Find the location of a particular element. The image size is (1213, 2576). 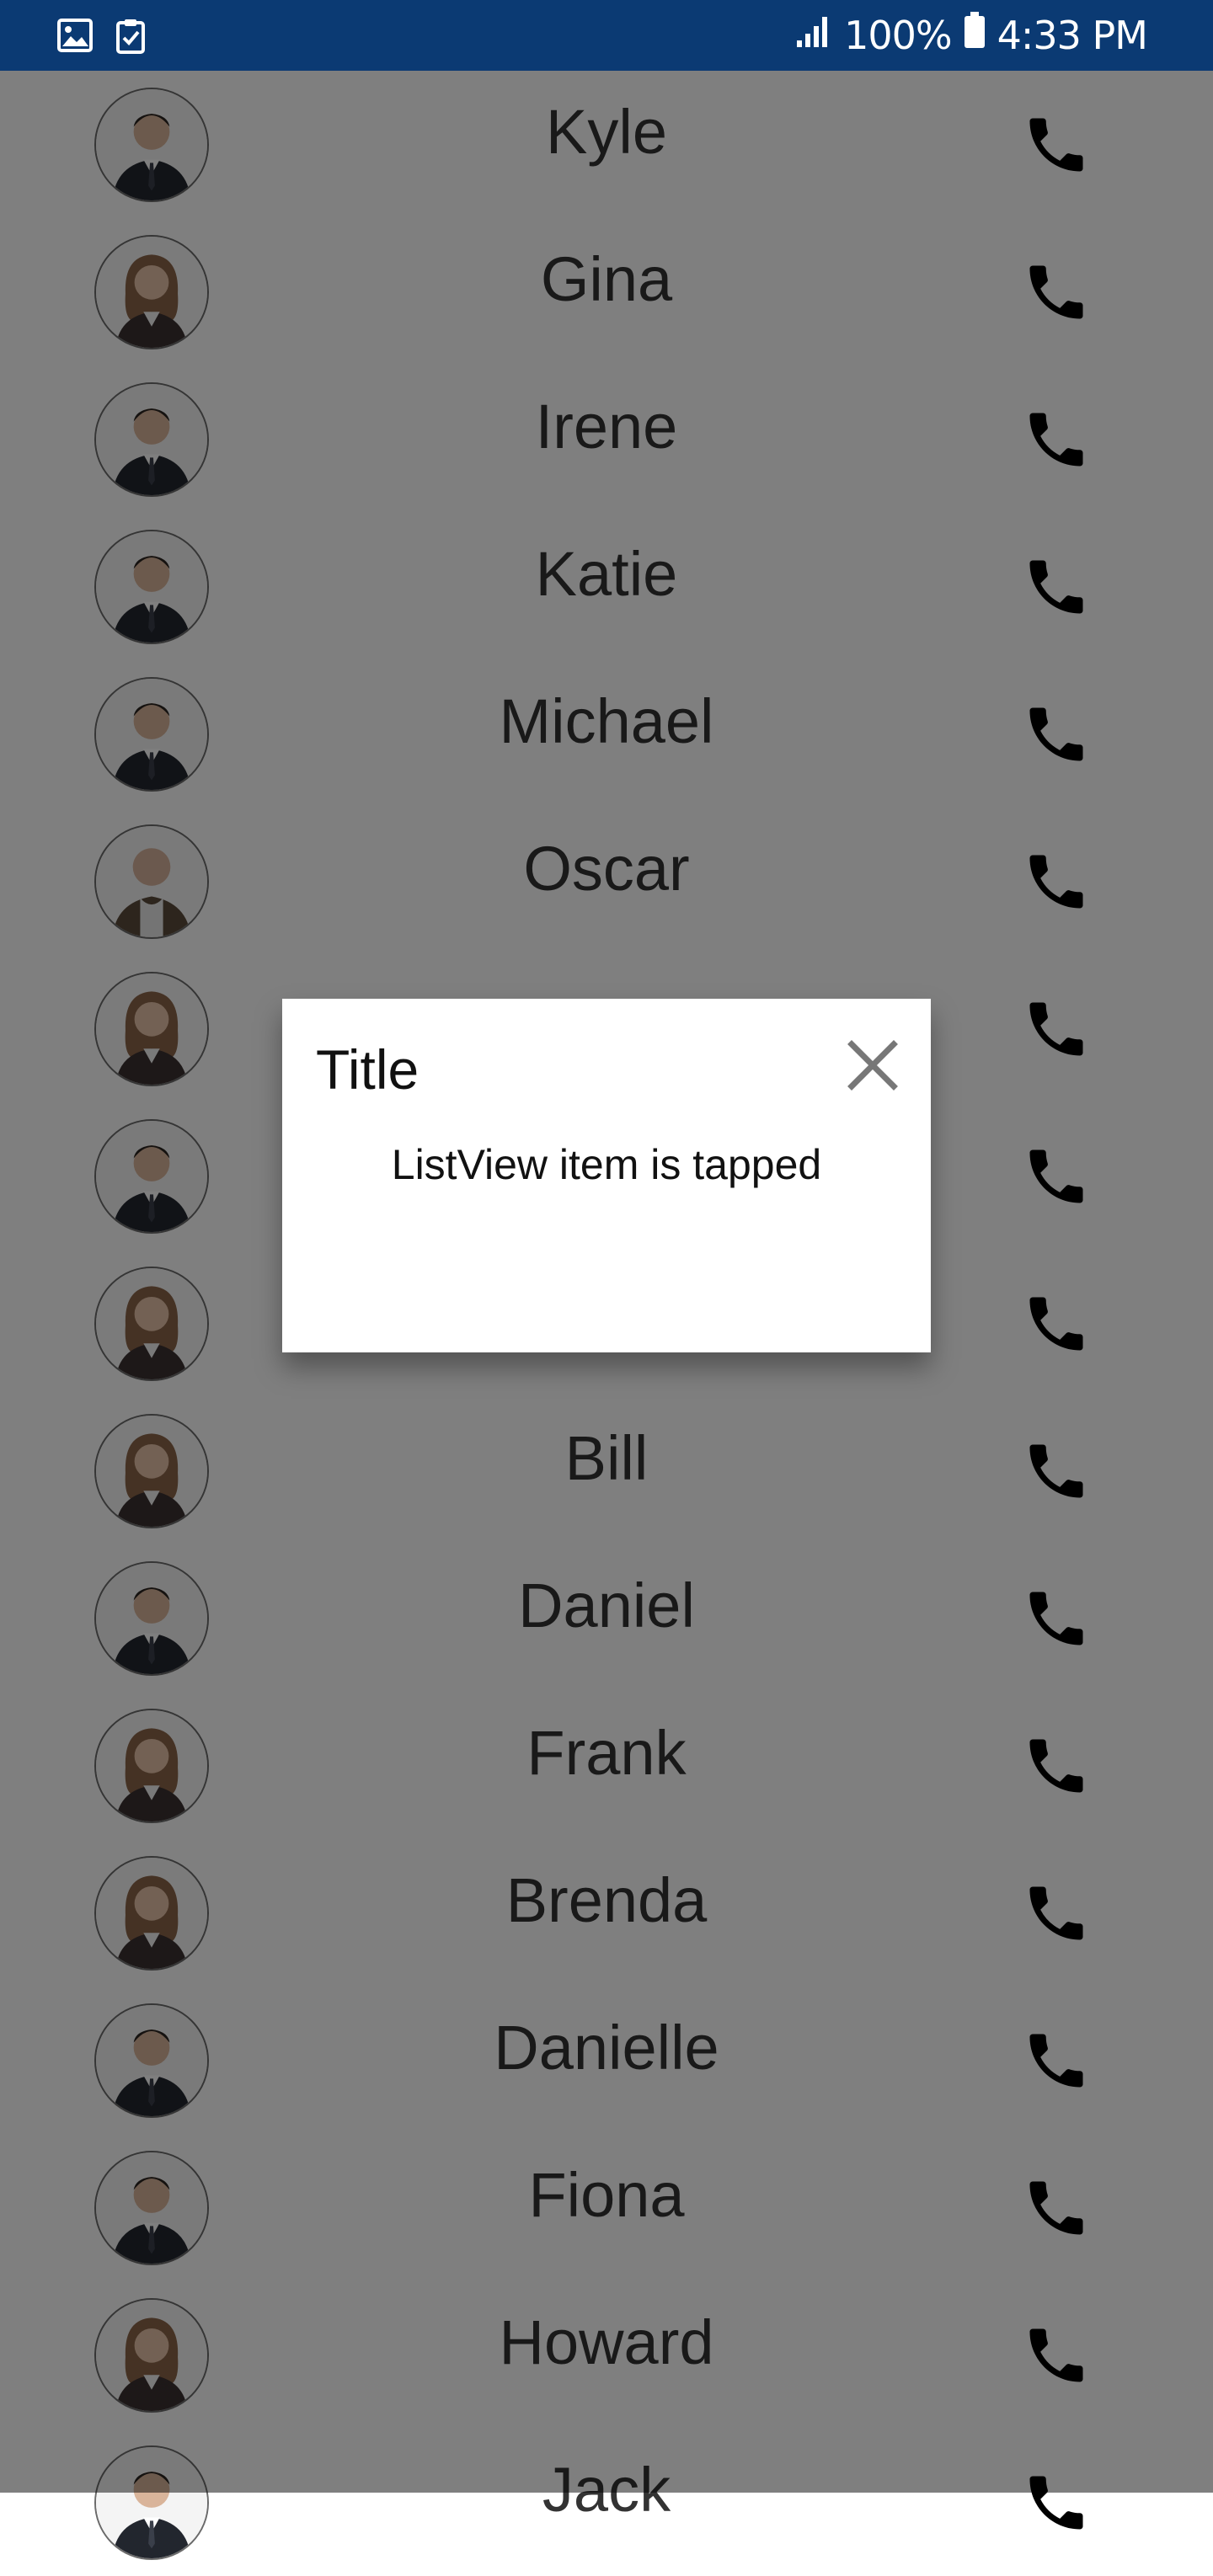

battery-percent: 100% is located at coordinates (898, 35).